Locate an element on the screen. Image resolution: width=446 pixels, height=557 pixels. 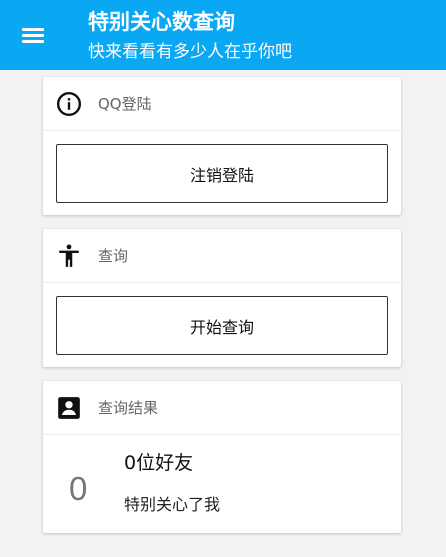
login-card-title: QQ登陆 is located at coordinates (125, 104).